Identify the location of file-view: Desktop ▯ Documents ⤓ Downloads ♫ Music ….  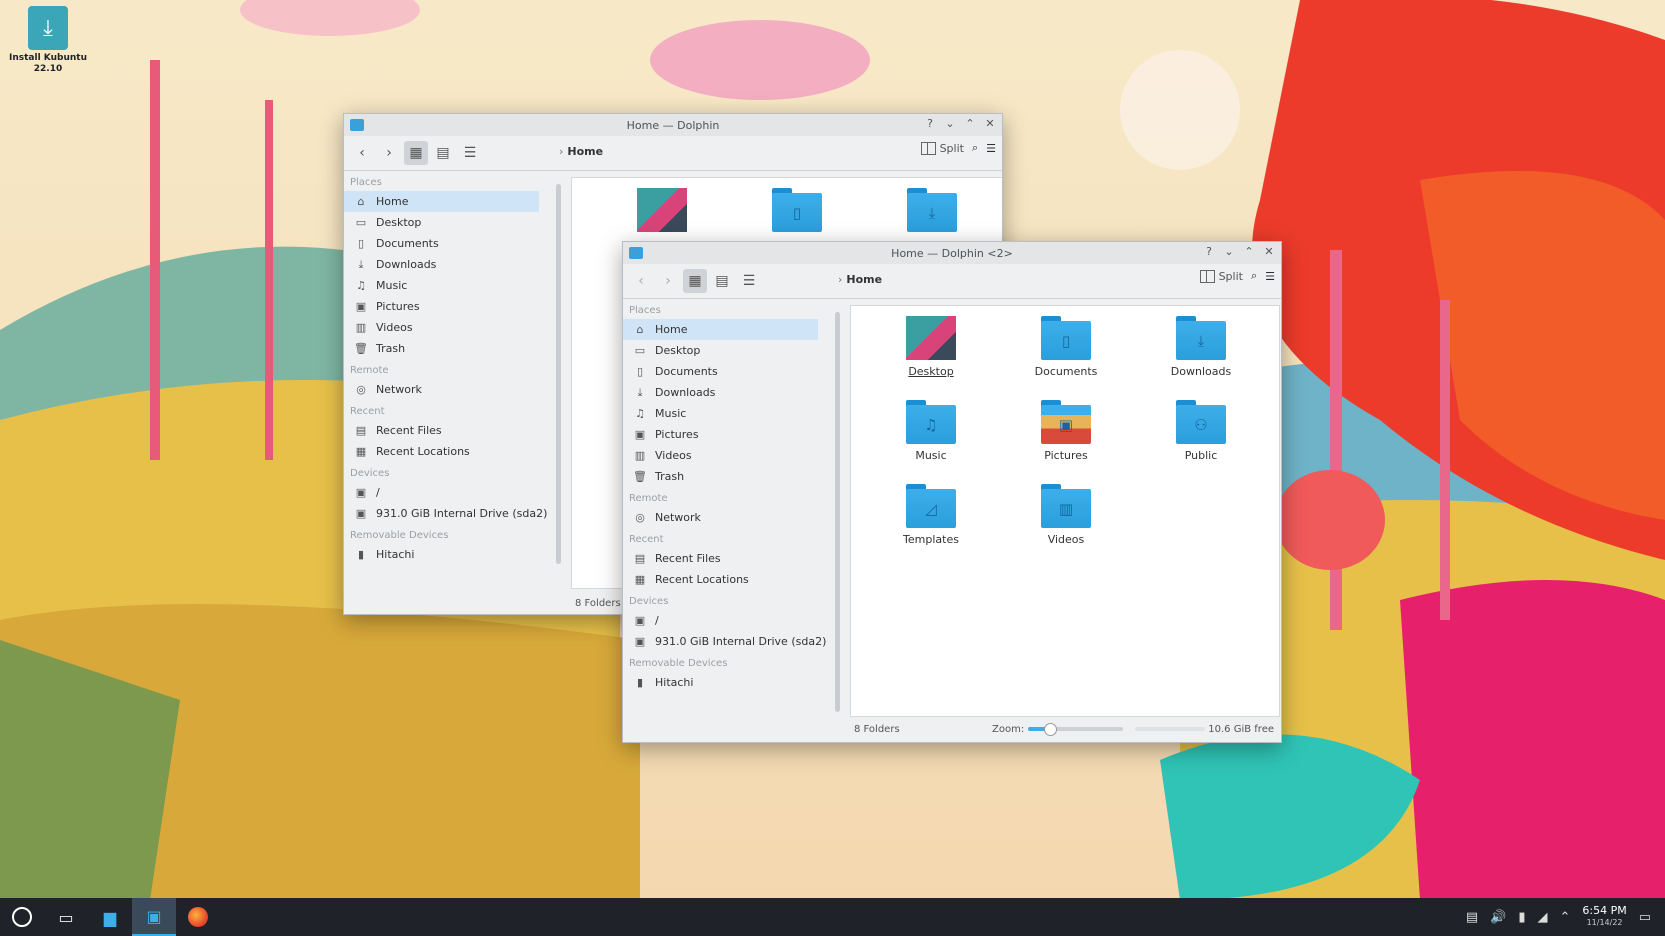
(1065, 511).